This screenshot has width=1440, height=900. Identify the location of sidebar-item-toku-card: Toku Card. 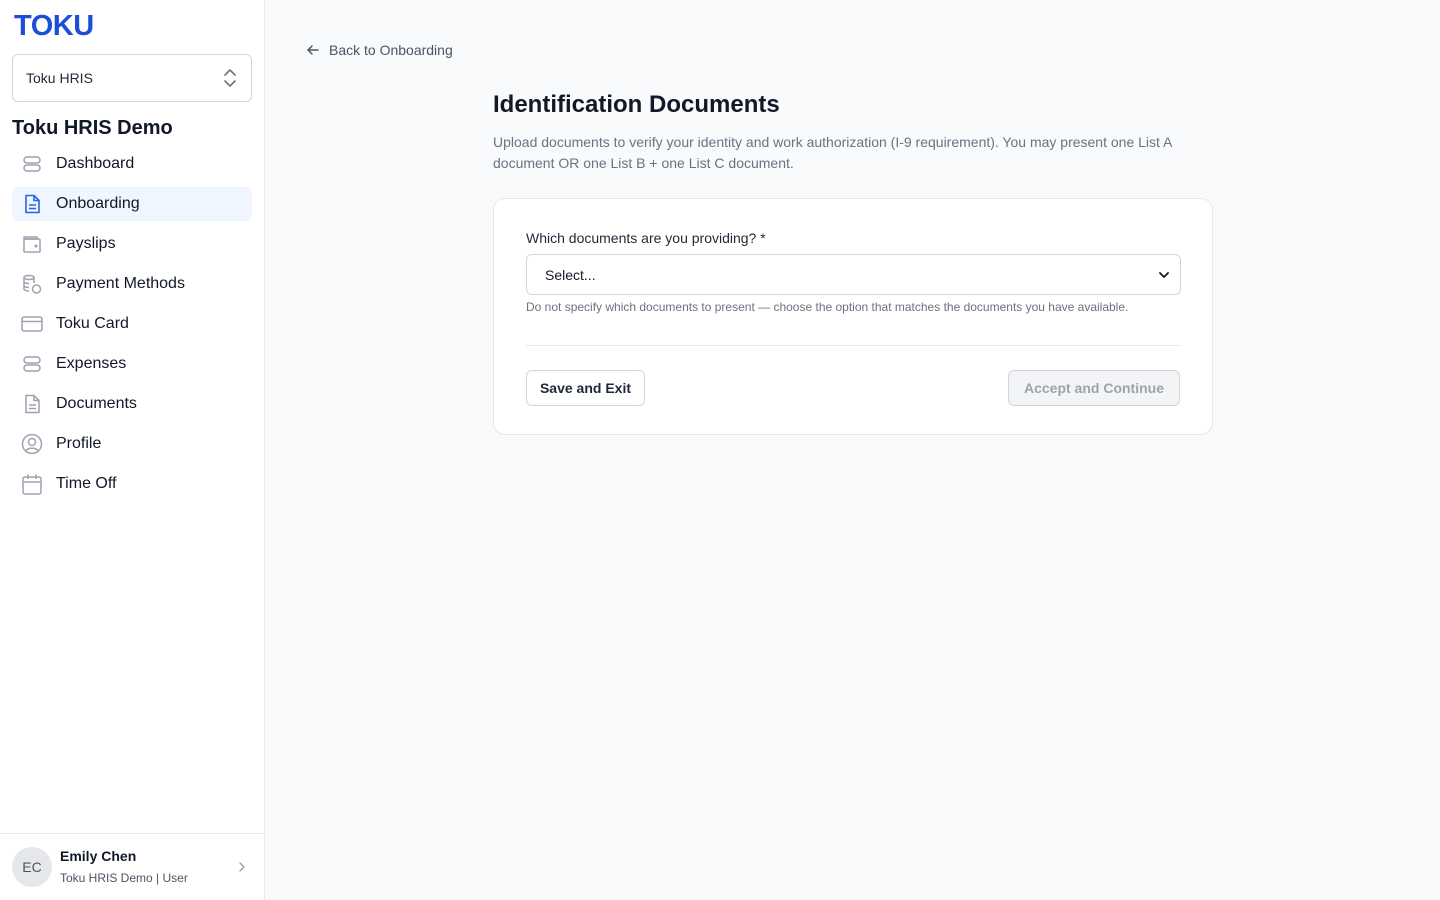
(132, 324).